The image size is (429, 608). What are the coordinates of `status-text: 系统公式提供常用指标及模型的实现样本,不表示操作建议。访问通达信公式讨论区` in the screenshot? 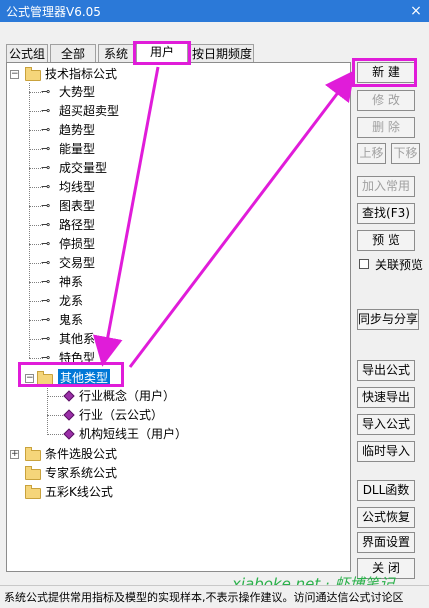 It's located at (204, 597).